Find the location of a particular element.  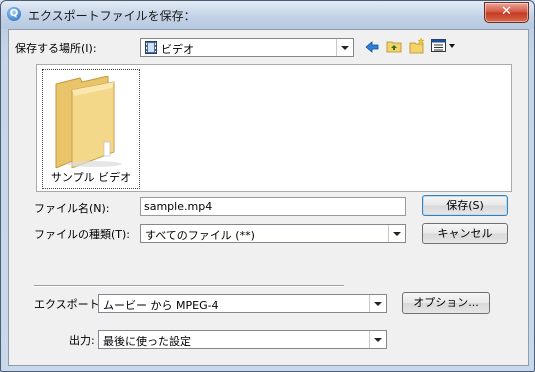

list-item: サンプル ビデオ is located at coordinates (91, 129).